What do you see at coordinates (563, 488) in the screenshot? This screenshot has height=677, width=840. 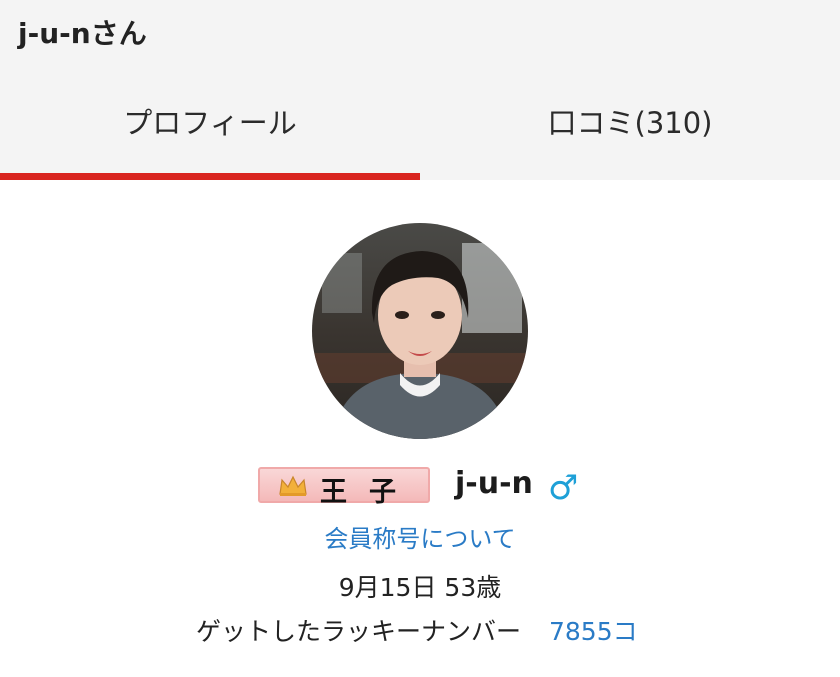 I see `male-icon: ♂` at bounding box center [563, 488].